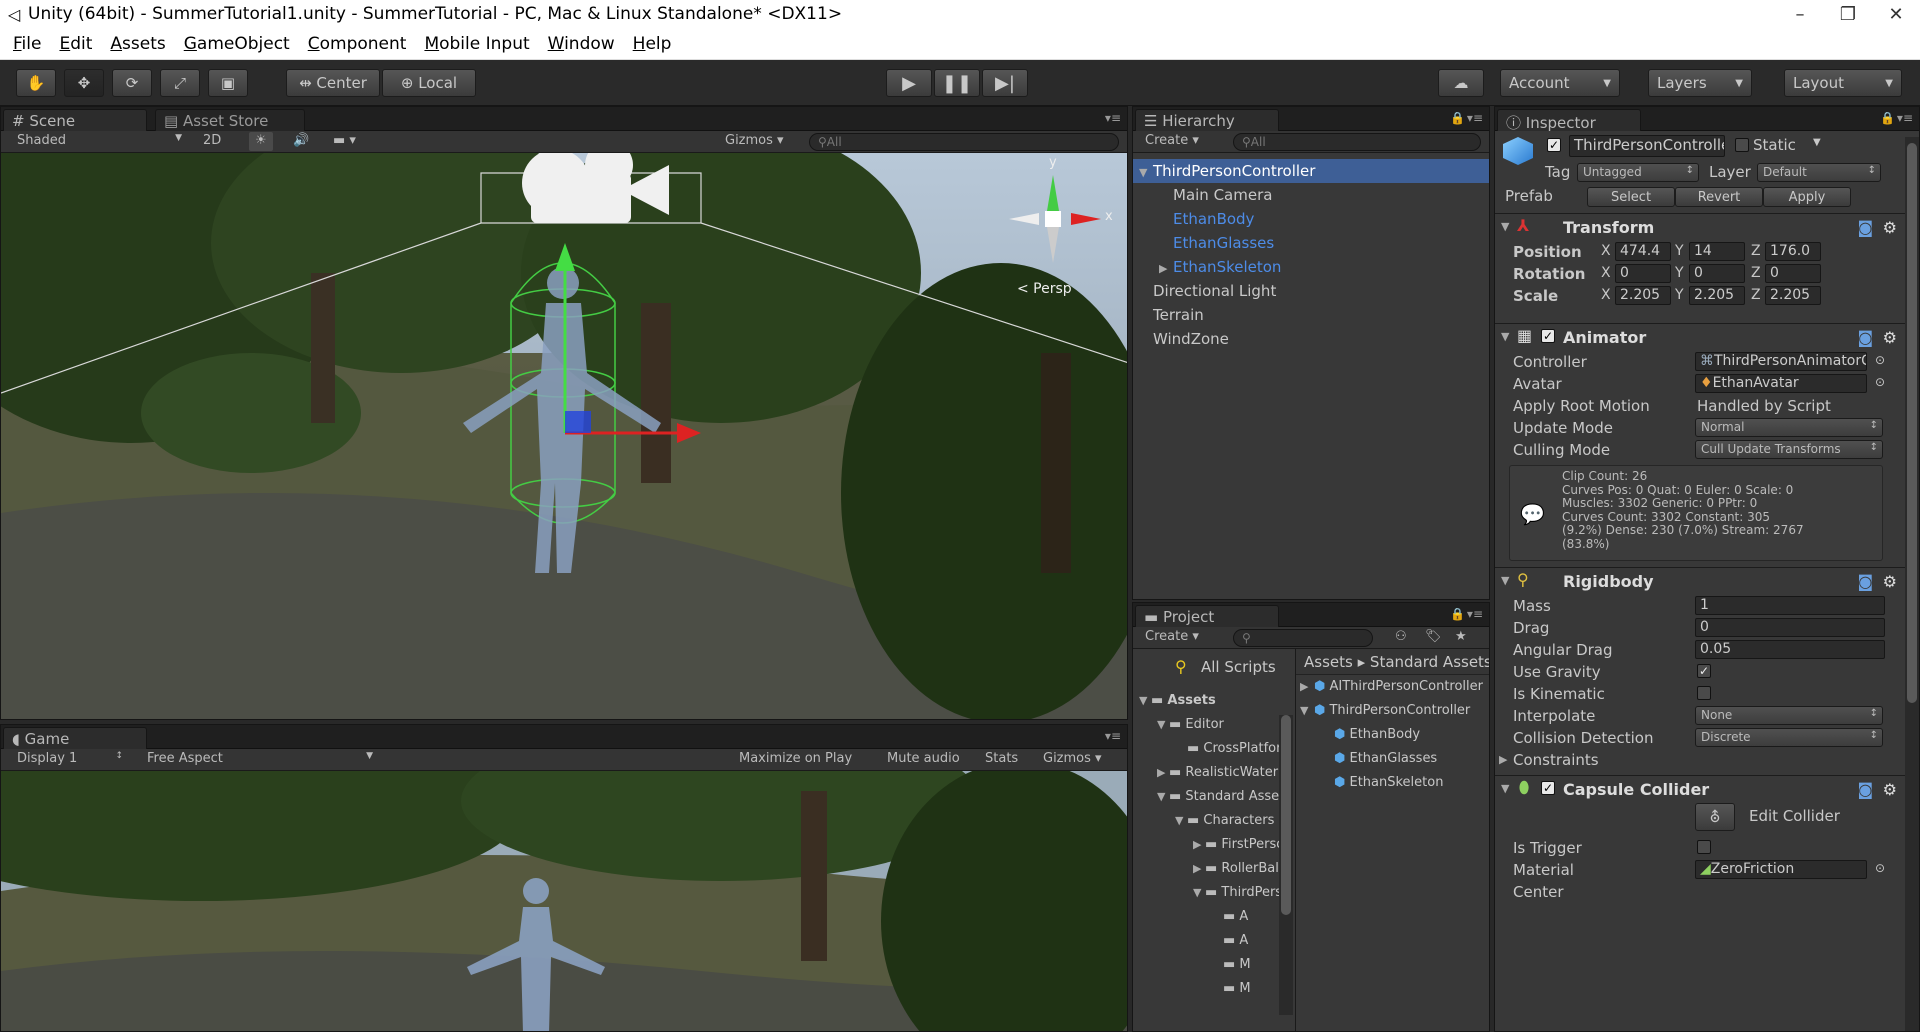 The image size is (1920, 1032). What do you see at coordinates (1554, 145) in the screenshot?
I see `active-checkbox: ✓` at bounding box center [1554, 145].